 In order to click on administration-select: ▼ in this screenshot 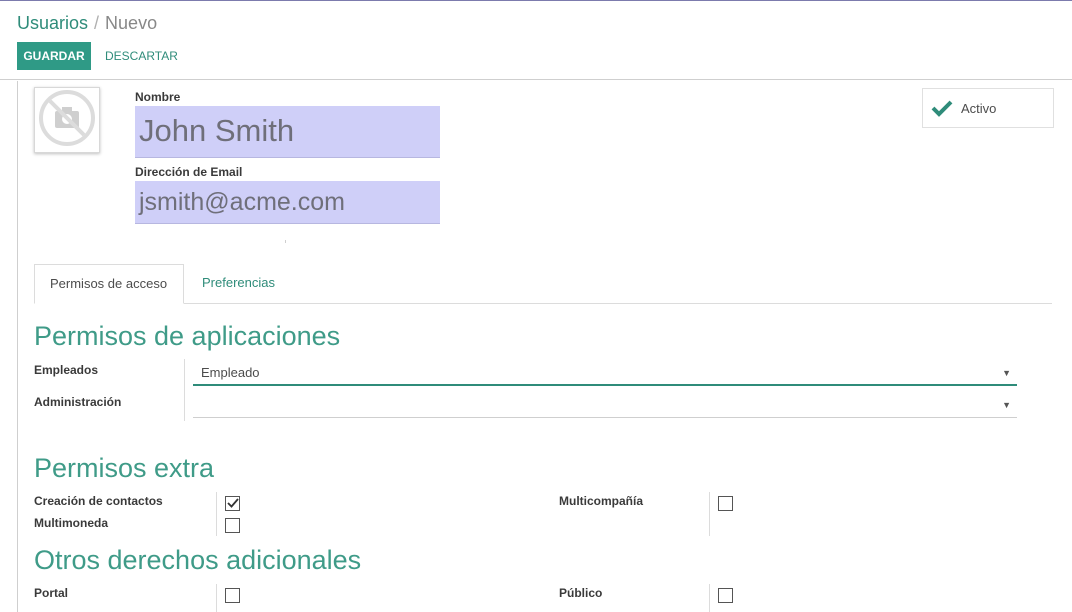, I will do `click(605, 406)`.